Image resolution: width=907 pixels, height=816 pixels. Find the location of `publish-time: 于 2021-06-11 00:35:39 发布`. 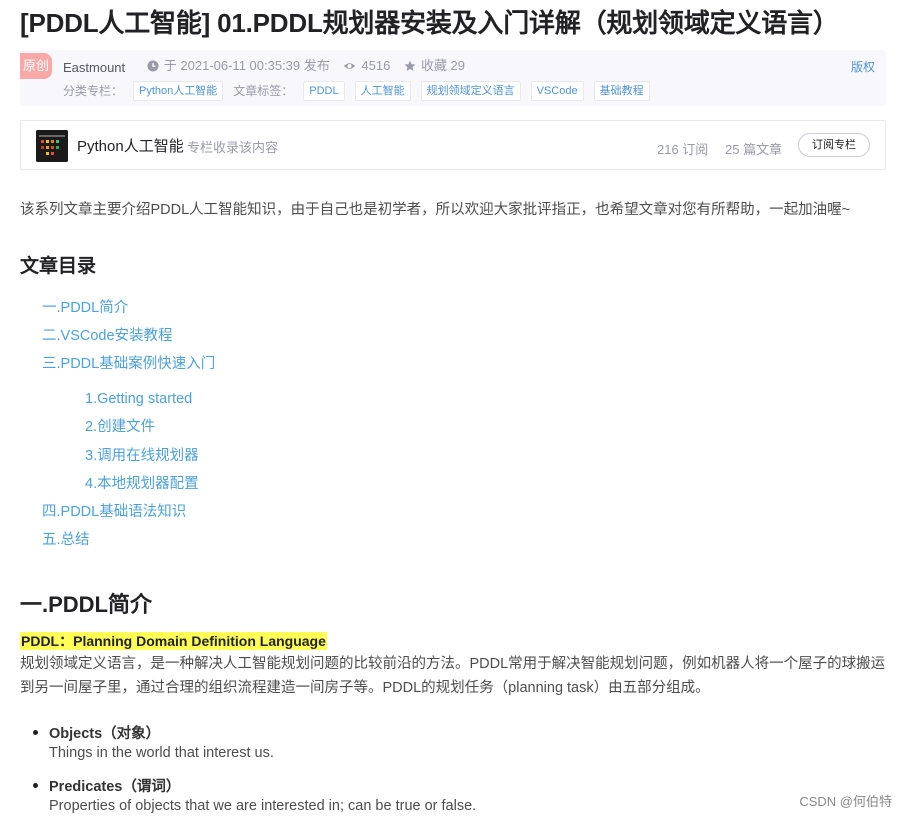

publish-time: 于 2021-06-11 00:35:39 发布 is located at coordinates (238, 66).